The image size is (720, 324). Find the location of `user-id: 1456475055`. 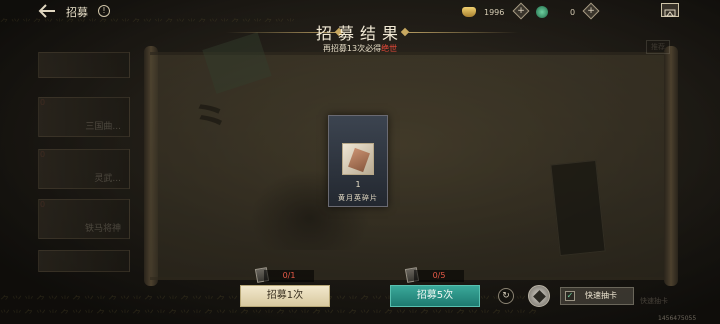

user-id: 1456475055 is located at coordinates (677, 318).